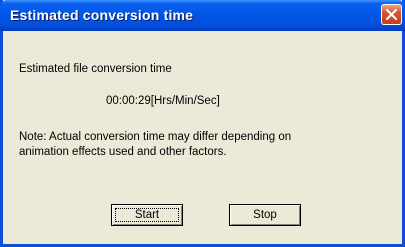 The image size is (405, 247). I want to click on time-unit: [Hrs/Min/Sec], so click(185, 101).